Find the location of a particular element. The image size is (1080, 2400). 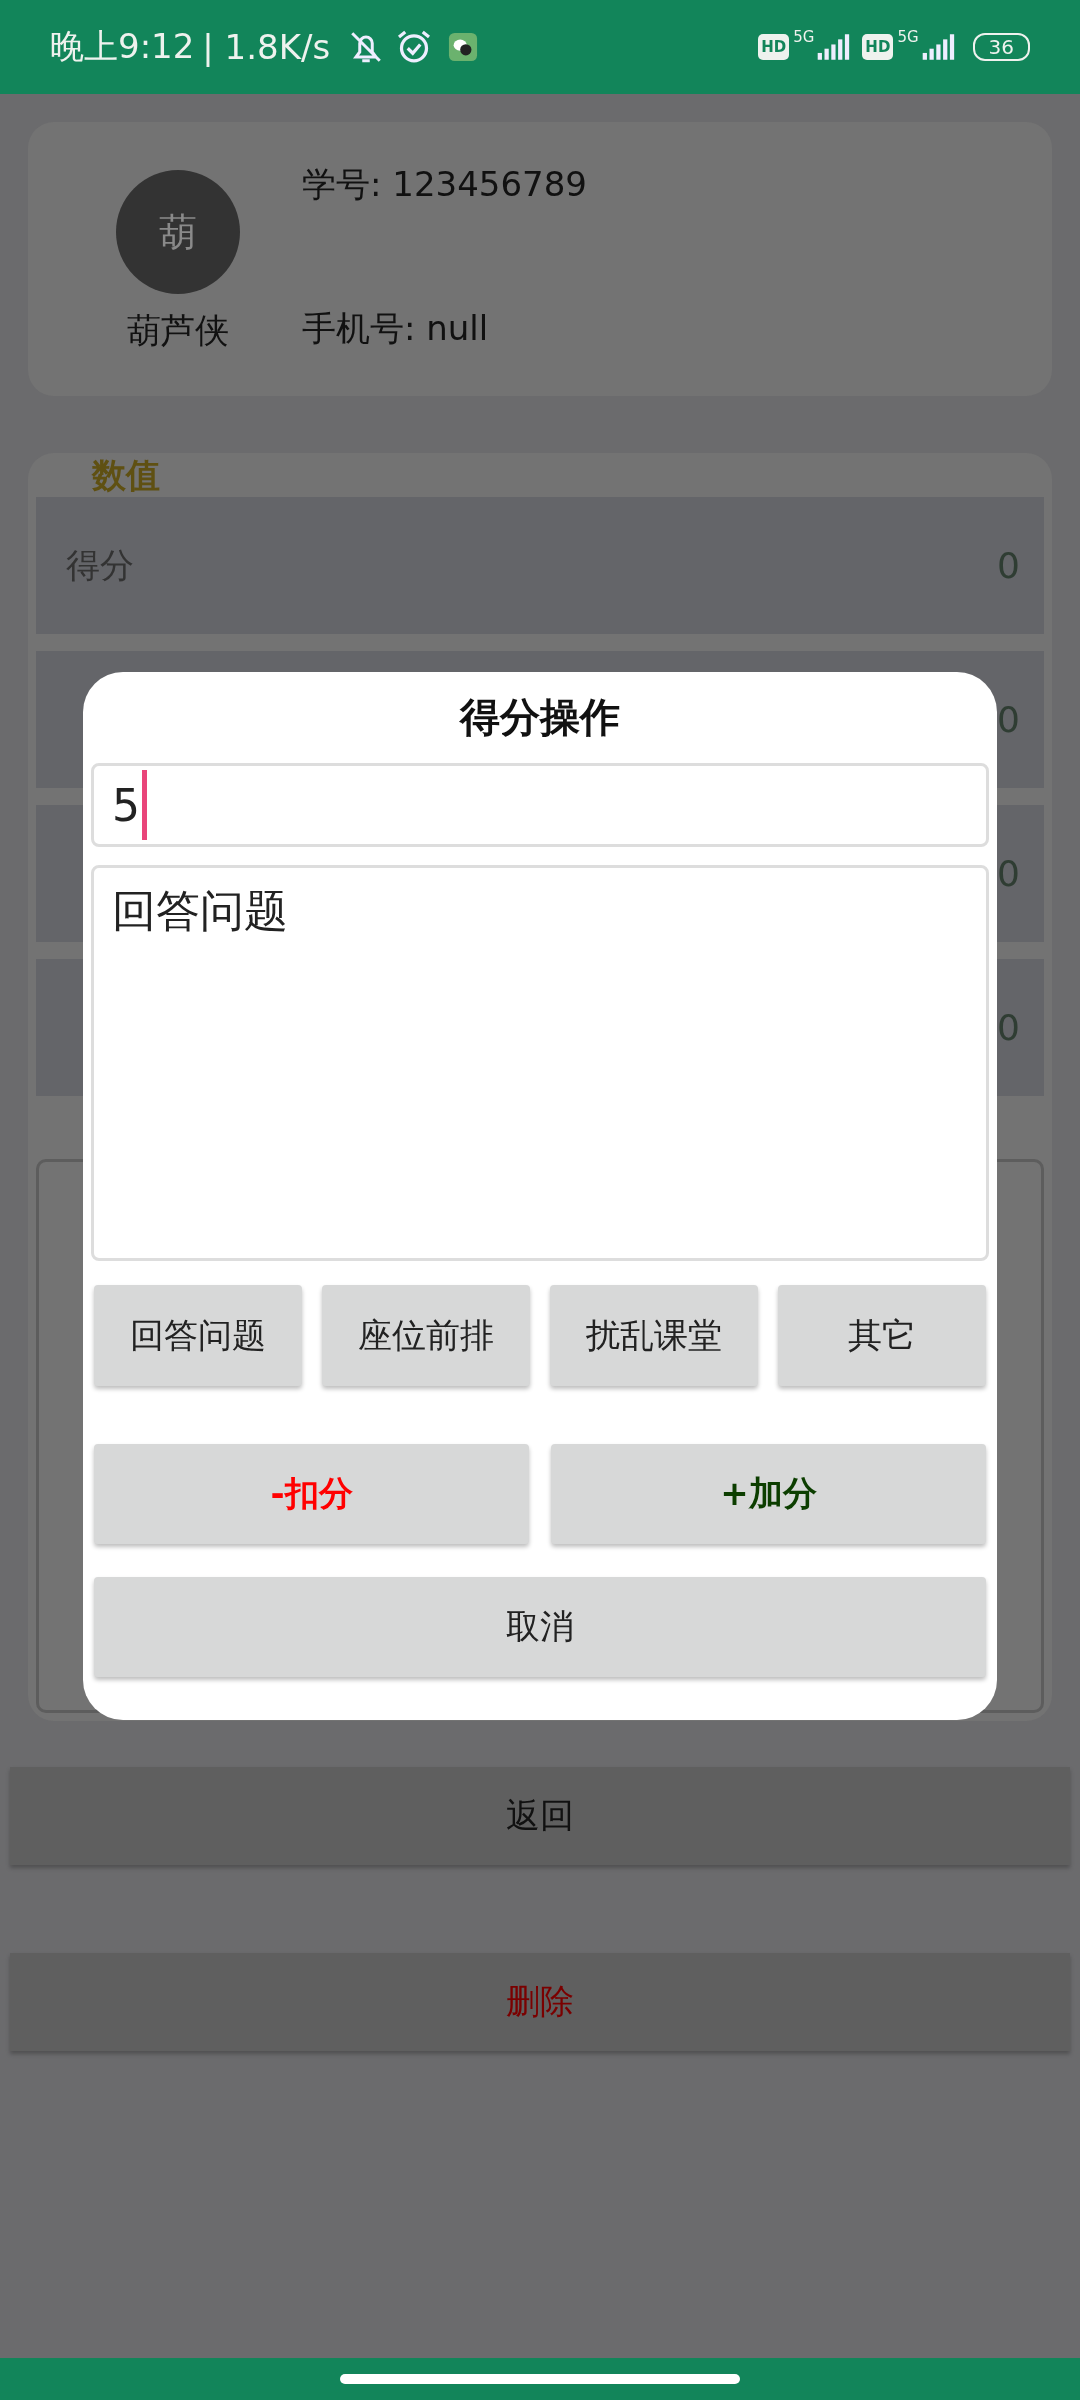

preset-button: 扰乱课堂 is located at coordinates (654, 1335).